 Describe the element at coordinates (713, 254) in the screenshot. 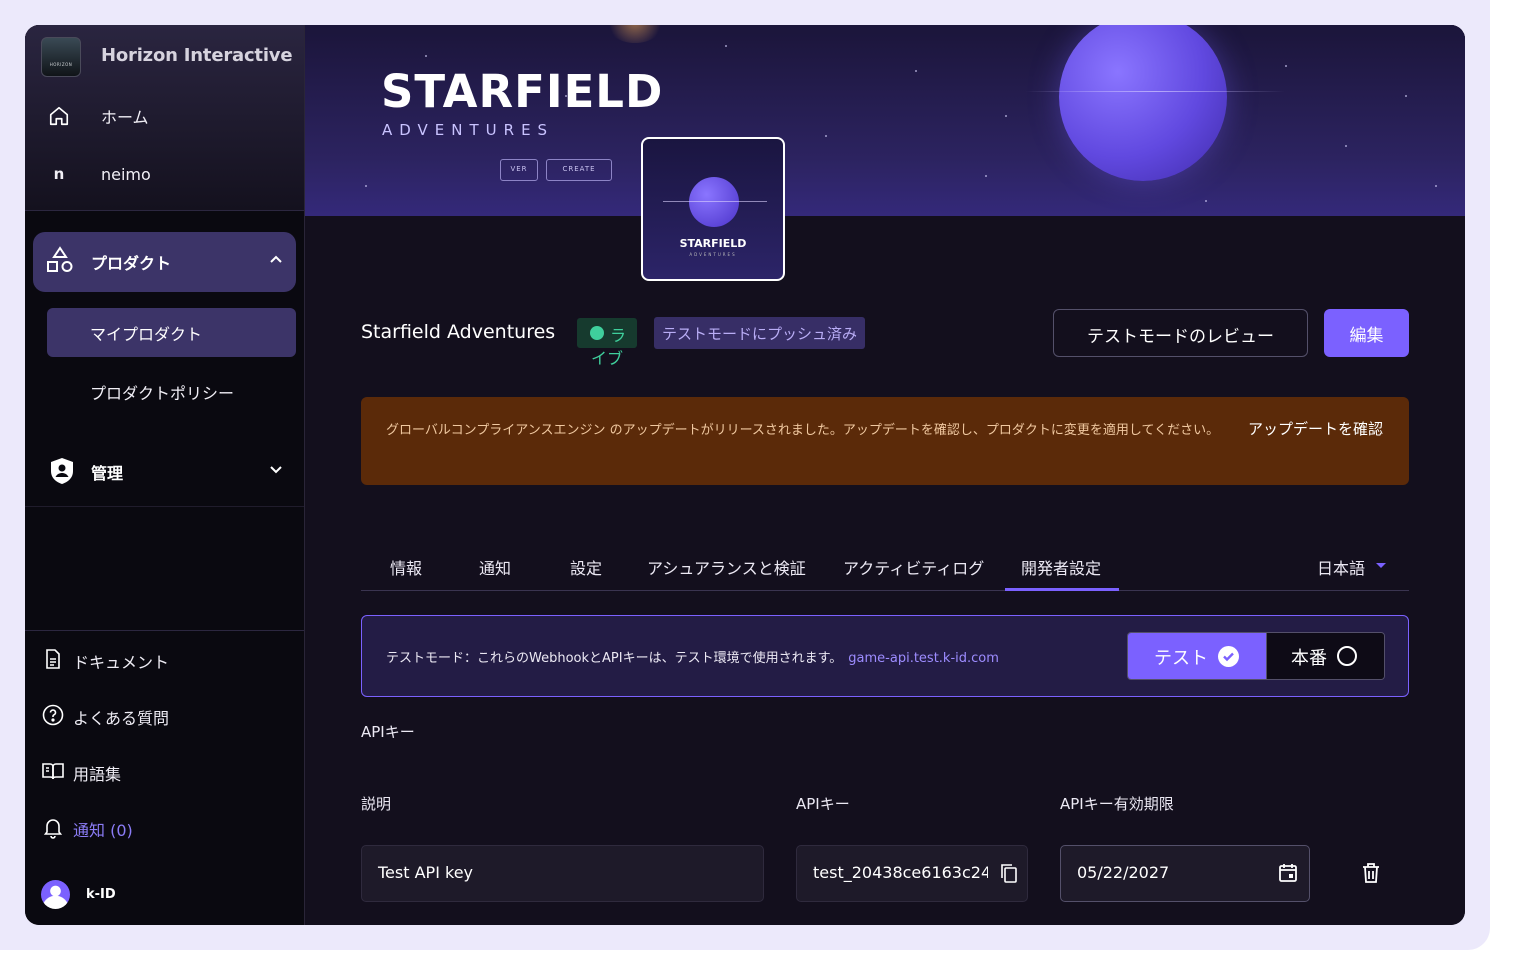

I see `thumbnail-subtitle: ADVENTURES` at that location.